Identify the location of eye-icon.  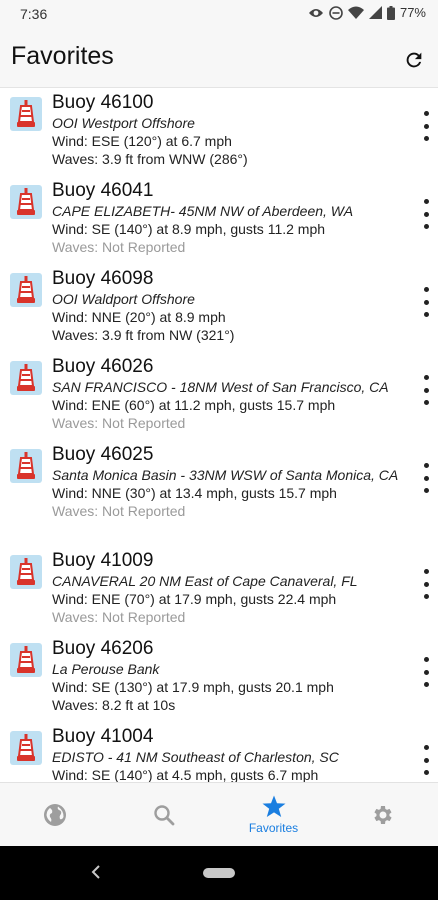
(315, 12).